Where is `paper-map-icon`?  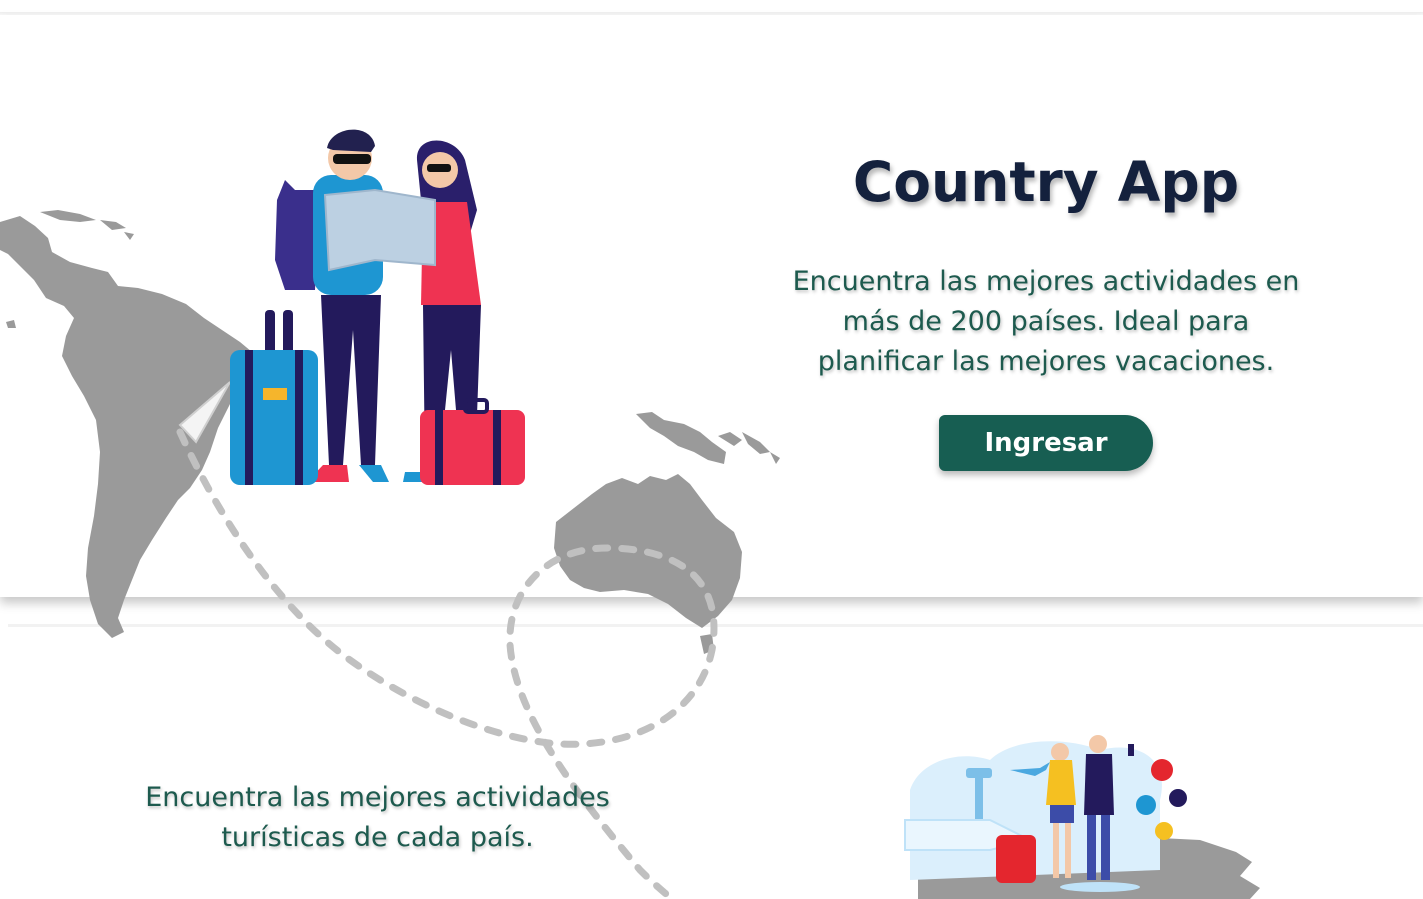
paper-map-icon is located at coordinates (379, 230).